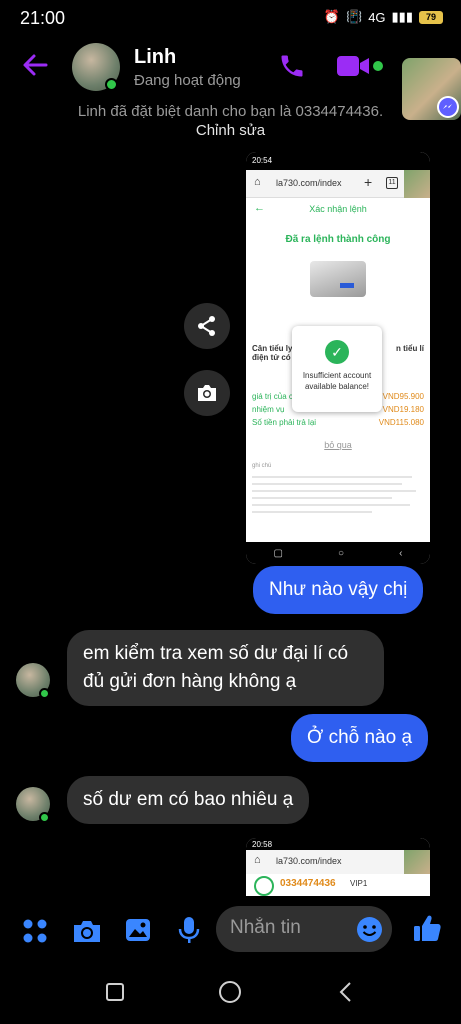  Describe the element at coordinates (360, 738) in the screenshot. I see `message-bubble-outgoing: Ở chỗ nào ạ` at that location.